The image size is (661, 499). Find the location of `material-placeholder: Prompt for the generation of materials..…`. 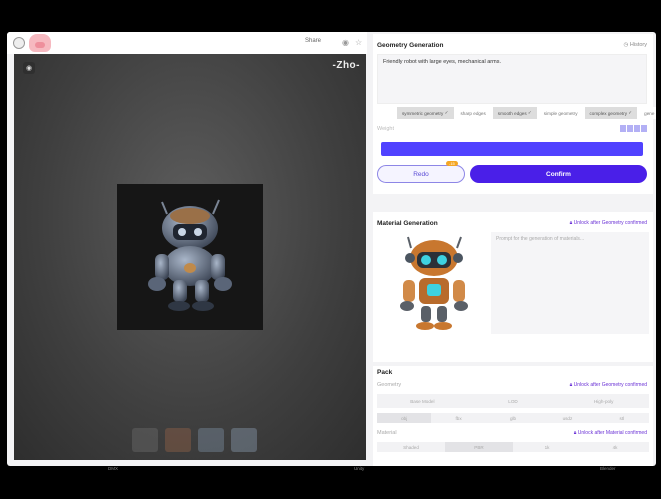

material-placeholder: Prompt for the generation of materials..… is located at coordinates (540, 239).